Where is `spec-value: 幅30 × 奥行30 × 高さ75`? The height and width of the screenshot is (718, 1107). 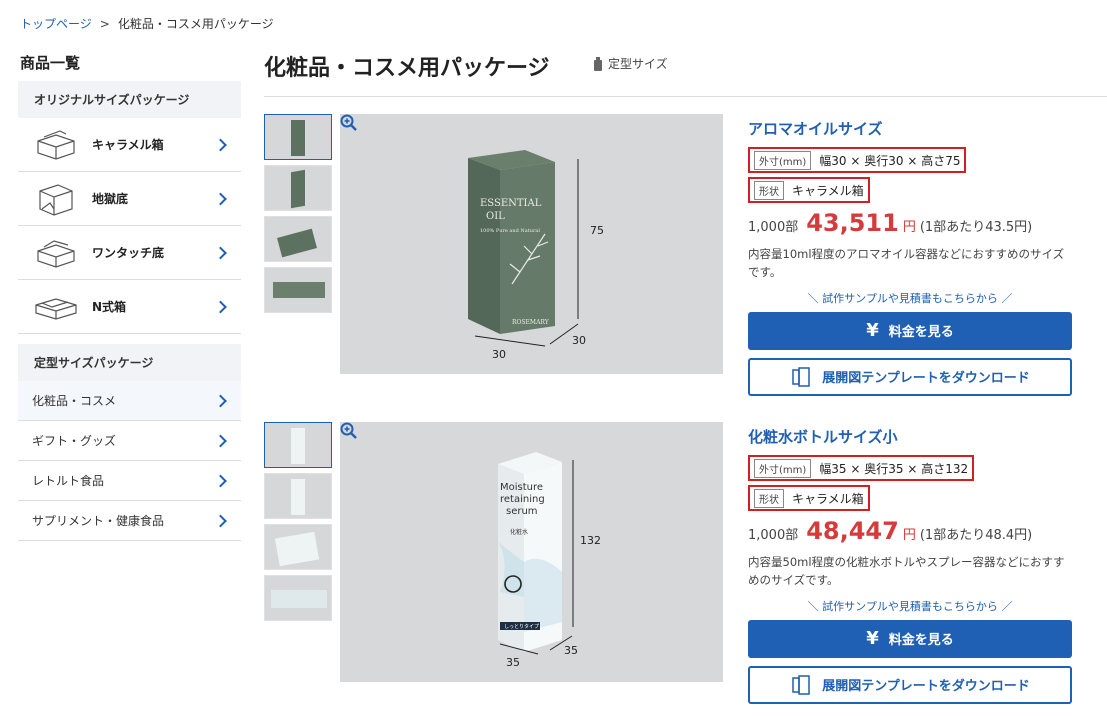 spec-value: 幅30 × 奥行30 × 高さ75 is located at coordinates (890, 160).